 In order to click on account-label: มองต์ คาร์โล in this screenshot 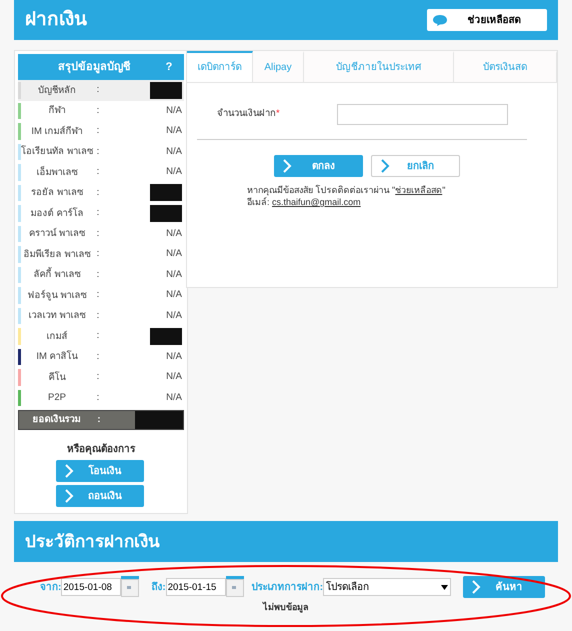, I will do `click(57, 213)`.